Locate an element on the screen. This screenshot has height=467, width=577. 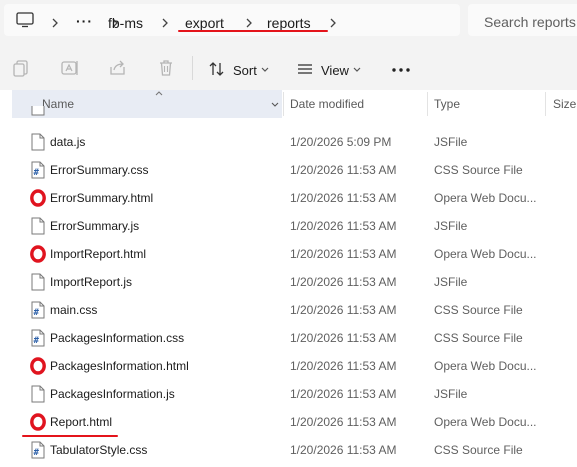
rename-icon is located at coordinates (70, 68).